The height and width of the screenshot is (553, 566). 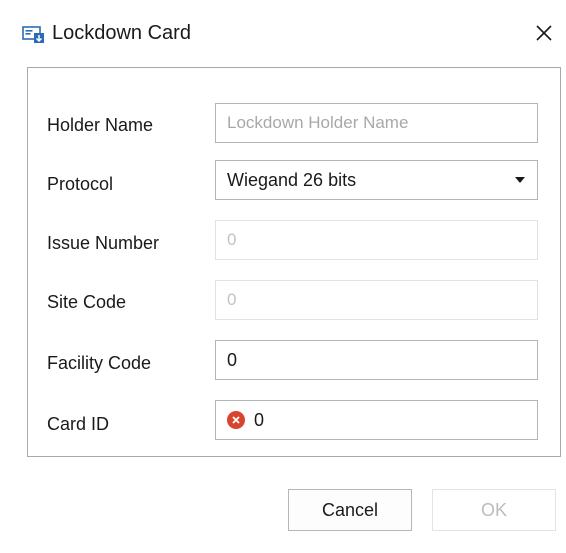 What do you see at coordinates (103, 243) in the screenshot?
I see `issue-number-label: Issue Number` at bounding box center [103, 243].